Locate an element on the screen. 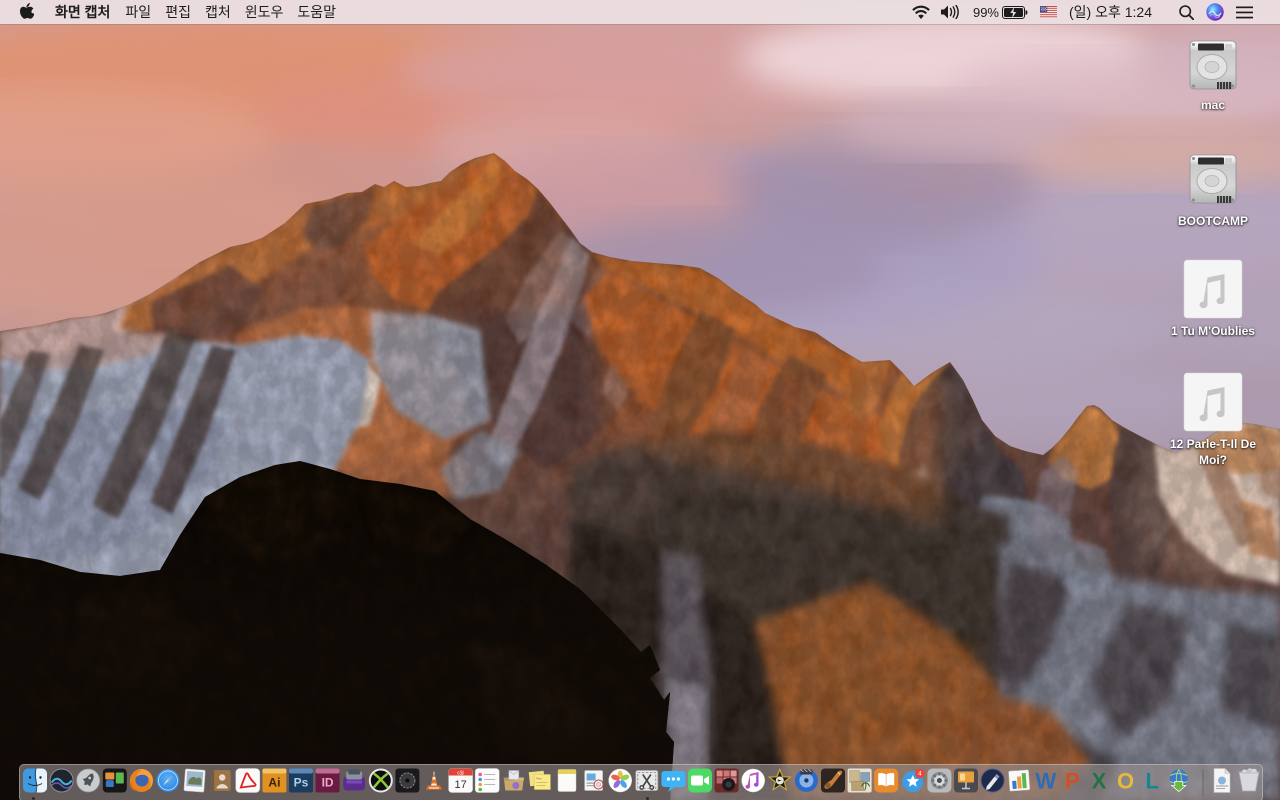  svg-text: W is located at coordinates (1045, 781).